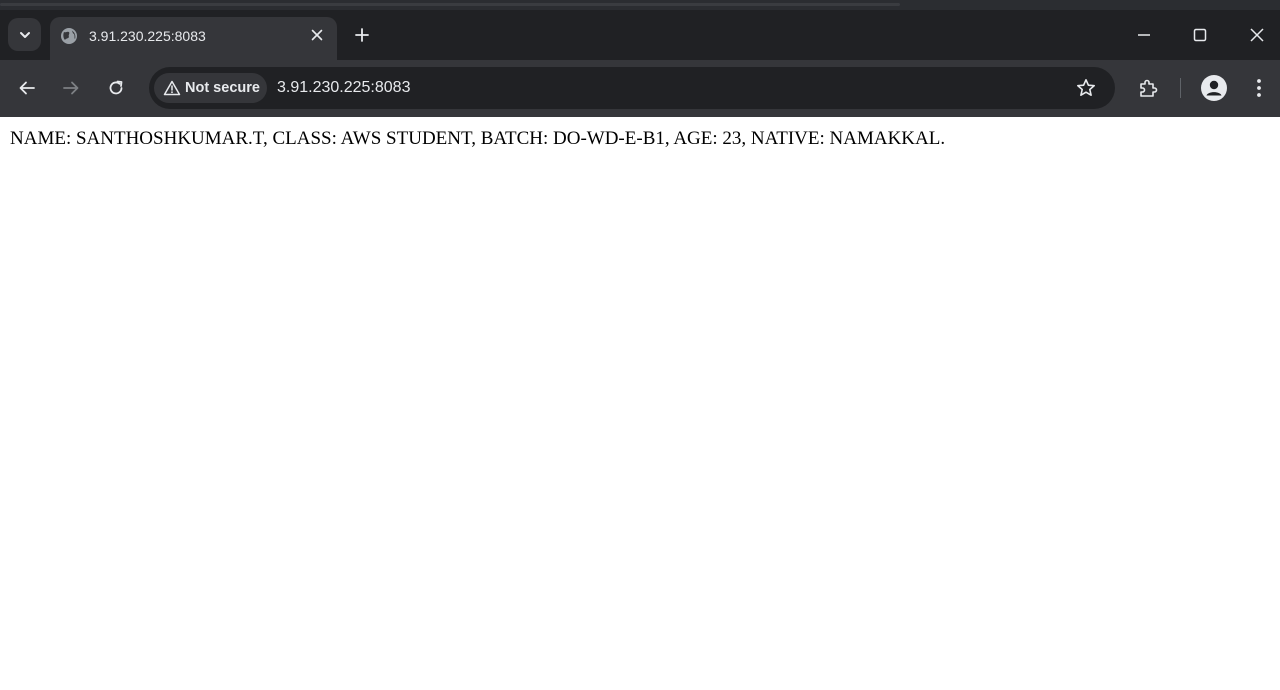 Image resolution: width=1280 pixels, height=690 pixels. I want to click on tab-strip: 3.91.230.225:8083, so click(640, 30).